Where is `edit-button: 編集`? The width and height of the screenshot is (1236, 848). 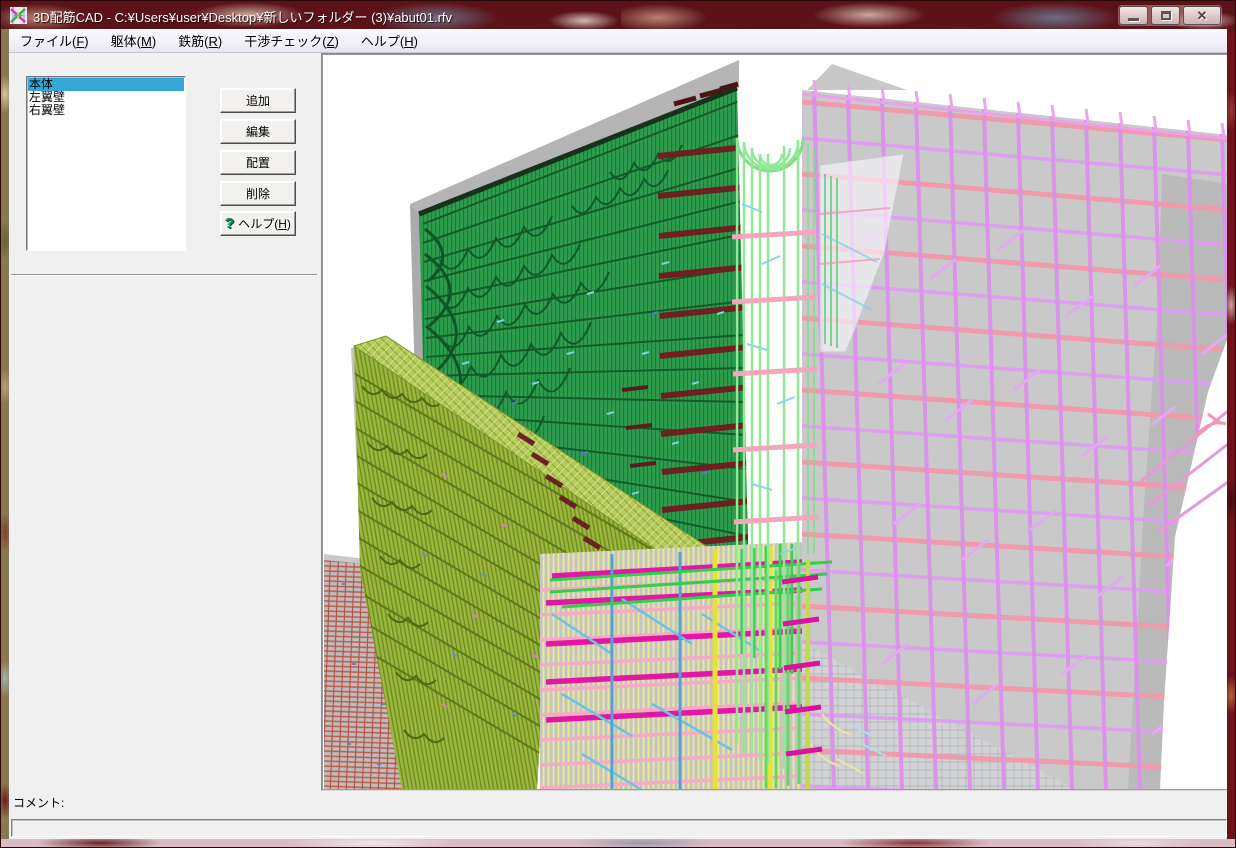 edit-button: 編集 is located at coordinates (258, 131).